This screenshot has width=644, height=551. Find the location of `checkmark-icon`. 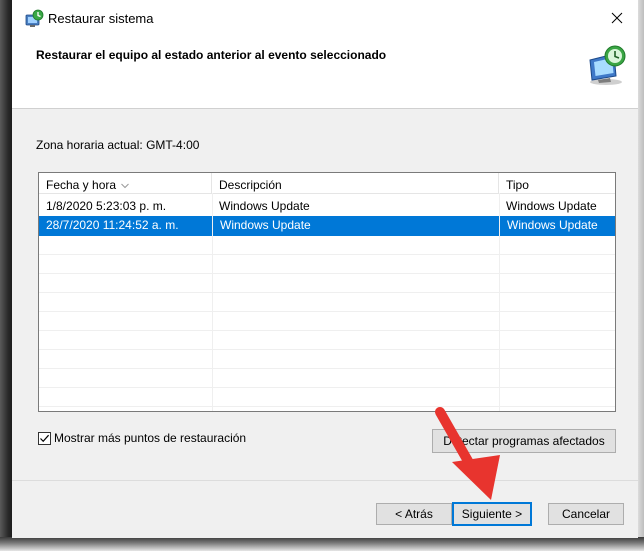

checkmark-icon is located at coordinates (45, 438).